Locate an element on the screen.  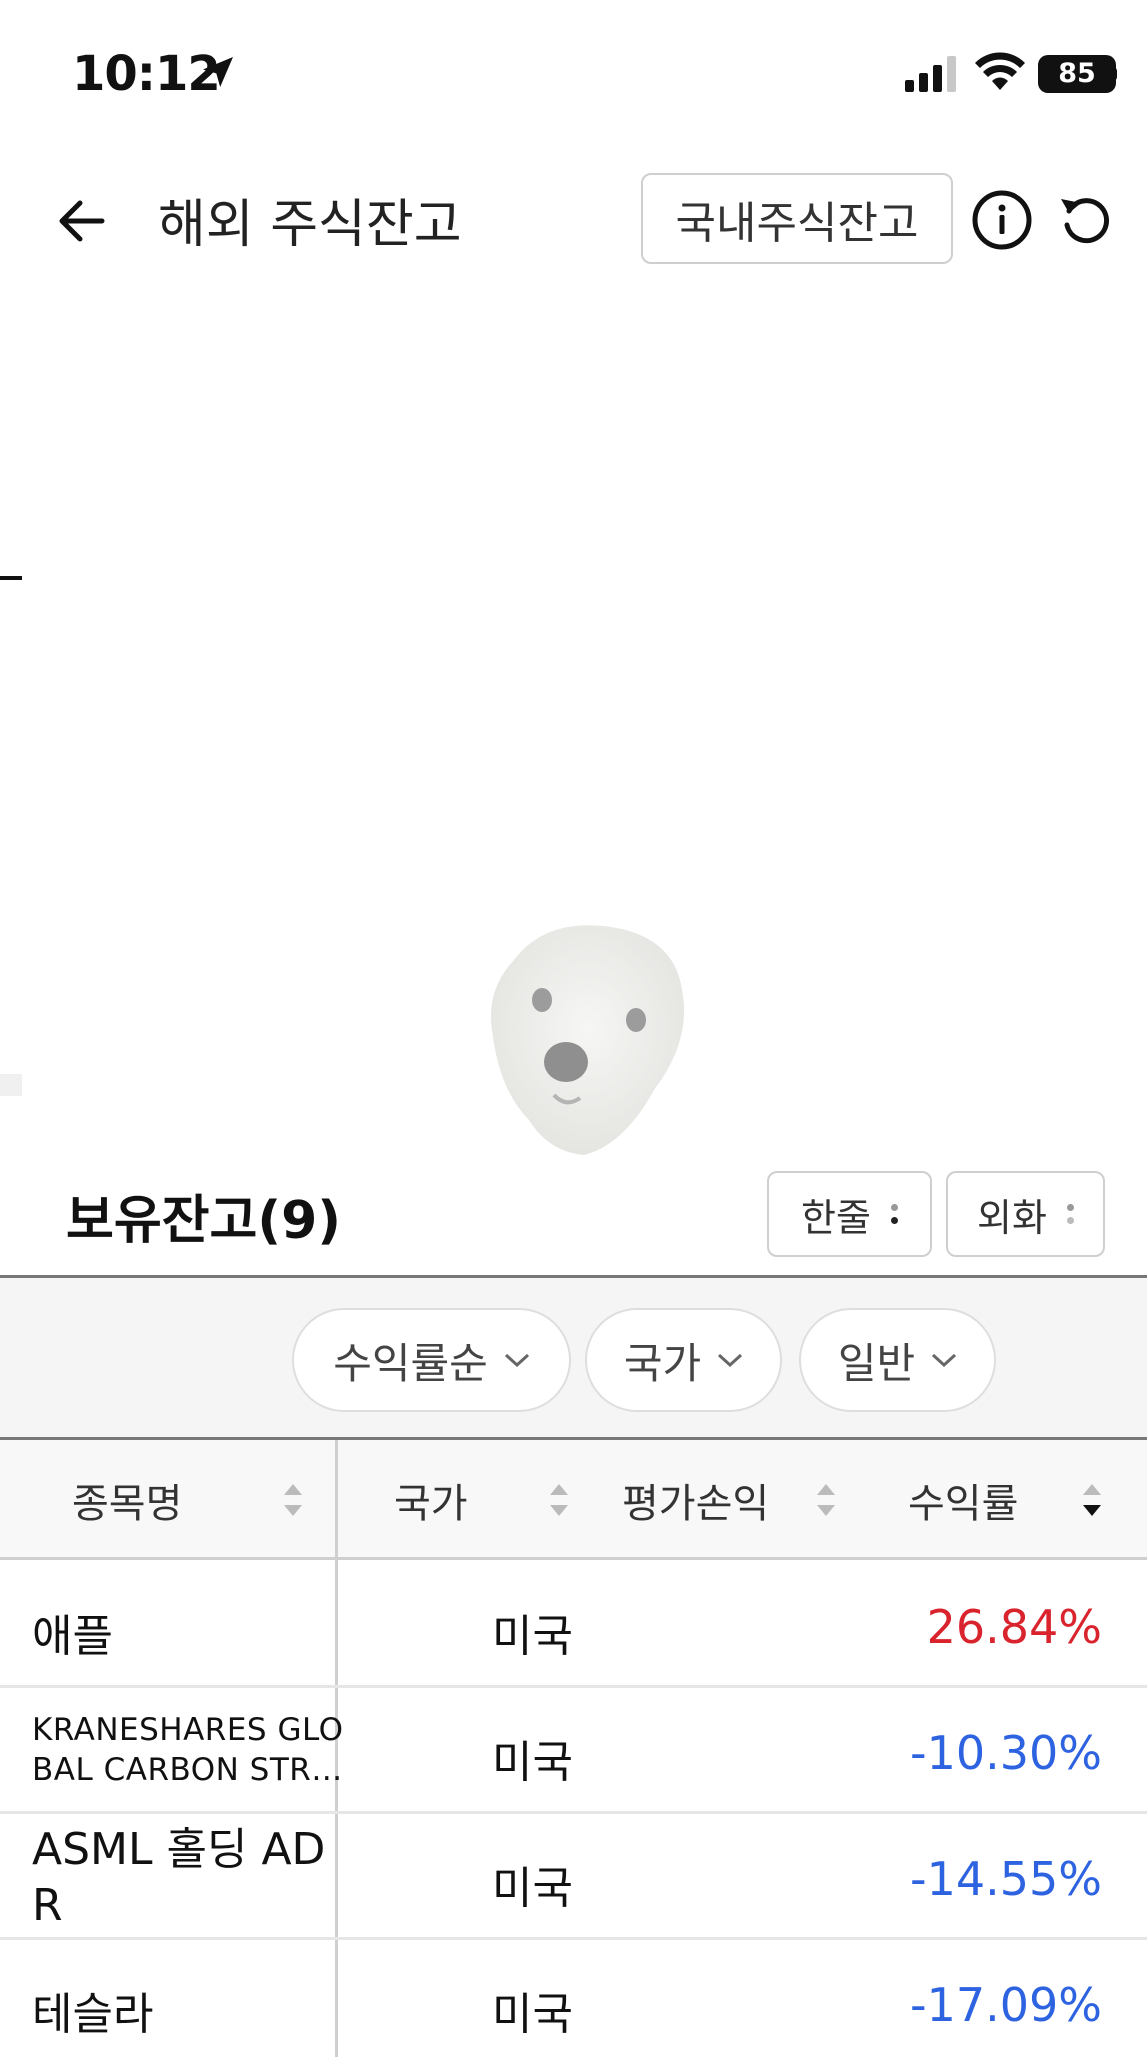
sort-active-icon is located at coordinates (1092, 1500).